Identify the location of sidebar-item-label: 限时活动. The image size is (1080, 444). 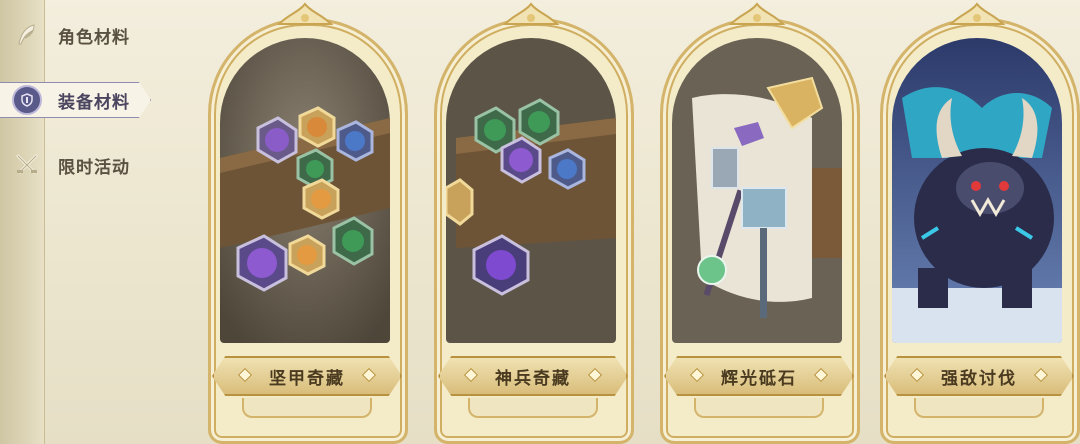
(94, 167).